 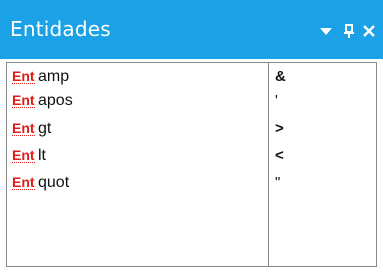 What do you see at coordinates (191, 101) in the screenshot?
I see `list-item: Ent apos '` at bounding box center [191, 101].